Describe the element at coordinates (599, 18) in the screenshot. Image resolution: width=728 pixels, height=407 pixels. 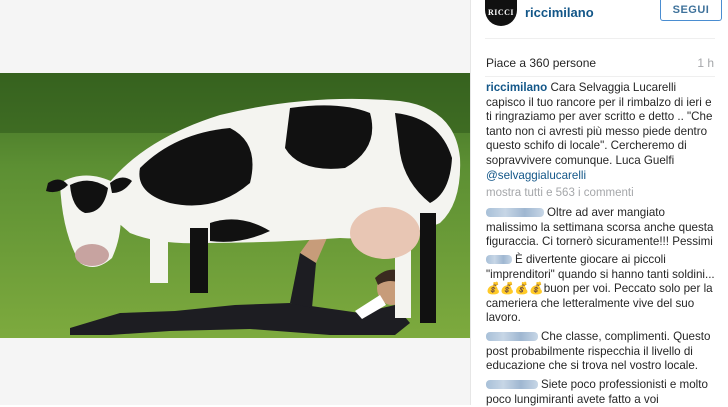
I see `post-header: RICCI riccimilano SEGUI` at that location.